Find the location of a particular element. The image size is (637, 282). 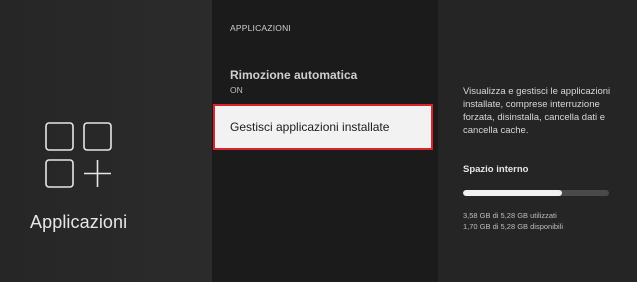

category-title: Applicazioni is located at coordinates (79, 222).